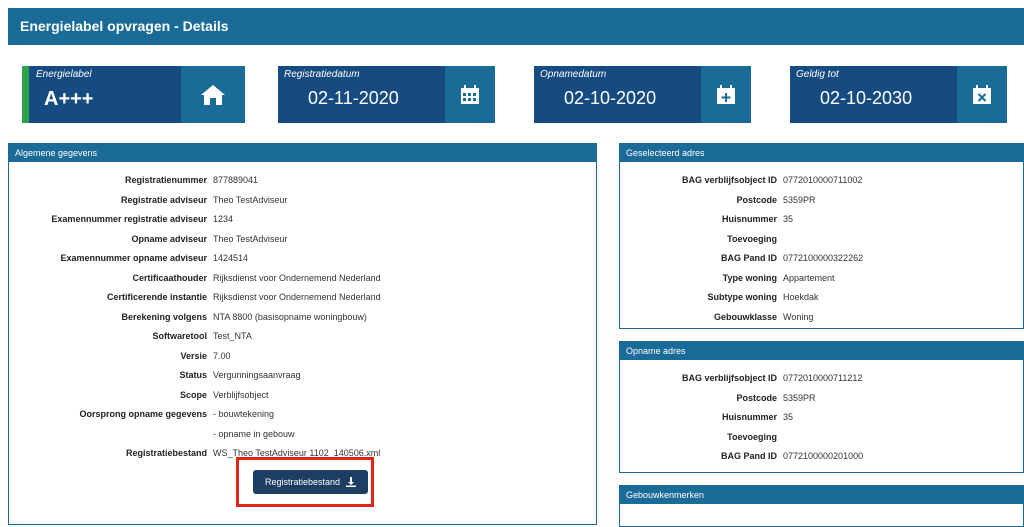  Describe the element at coordinates (866, 98) in the screenshot. I see `geldigtot-value: 02-10-2030` at that location.